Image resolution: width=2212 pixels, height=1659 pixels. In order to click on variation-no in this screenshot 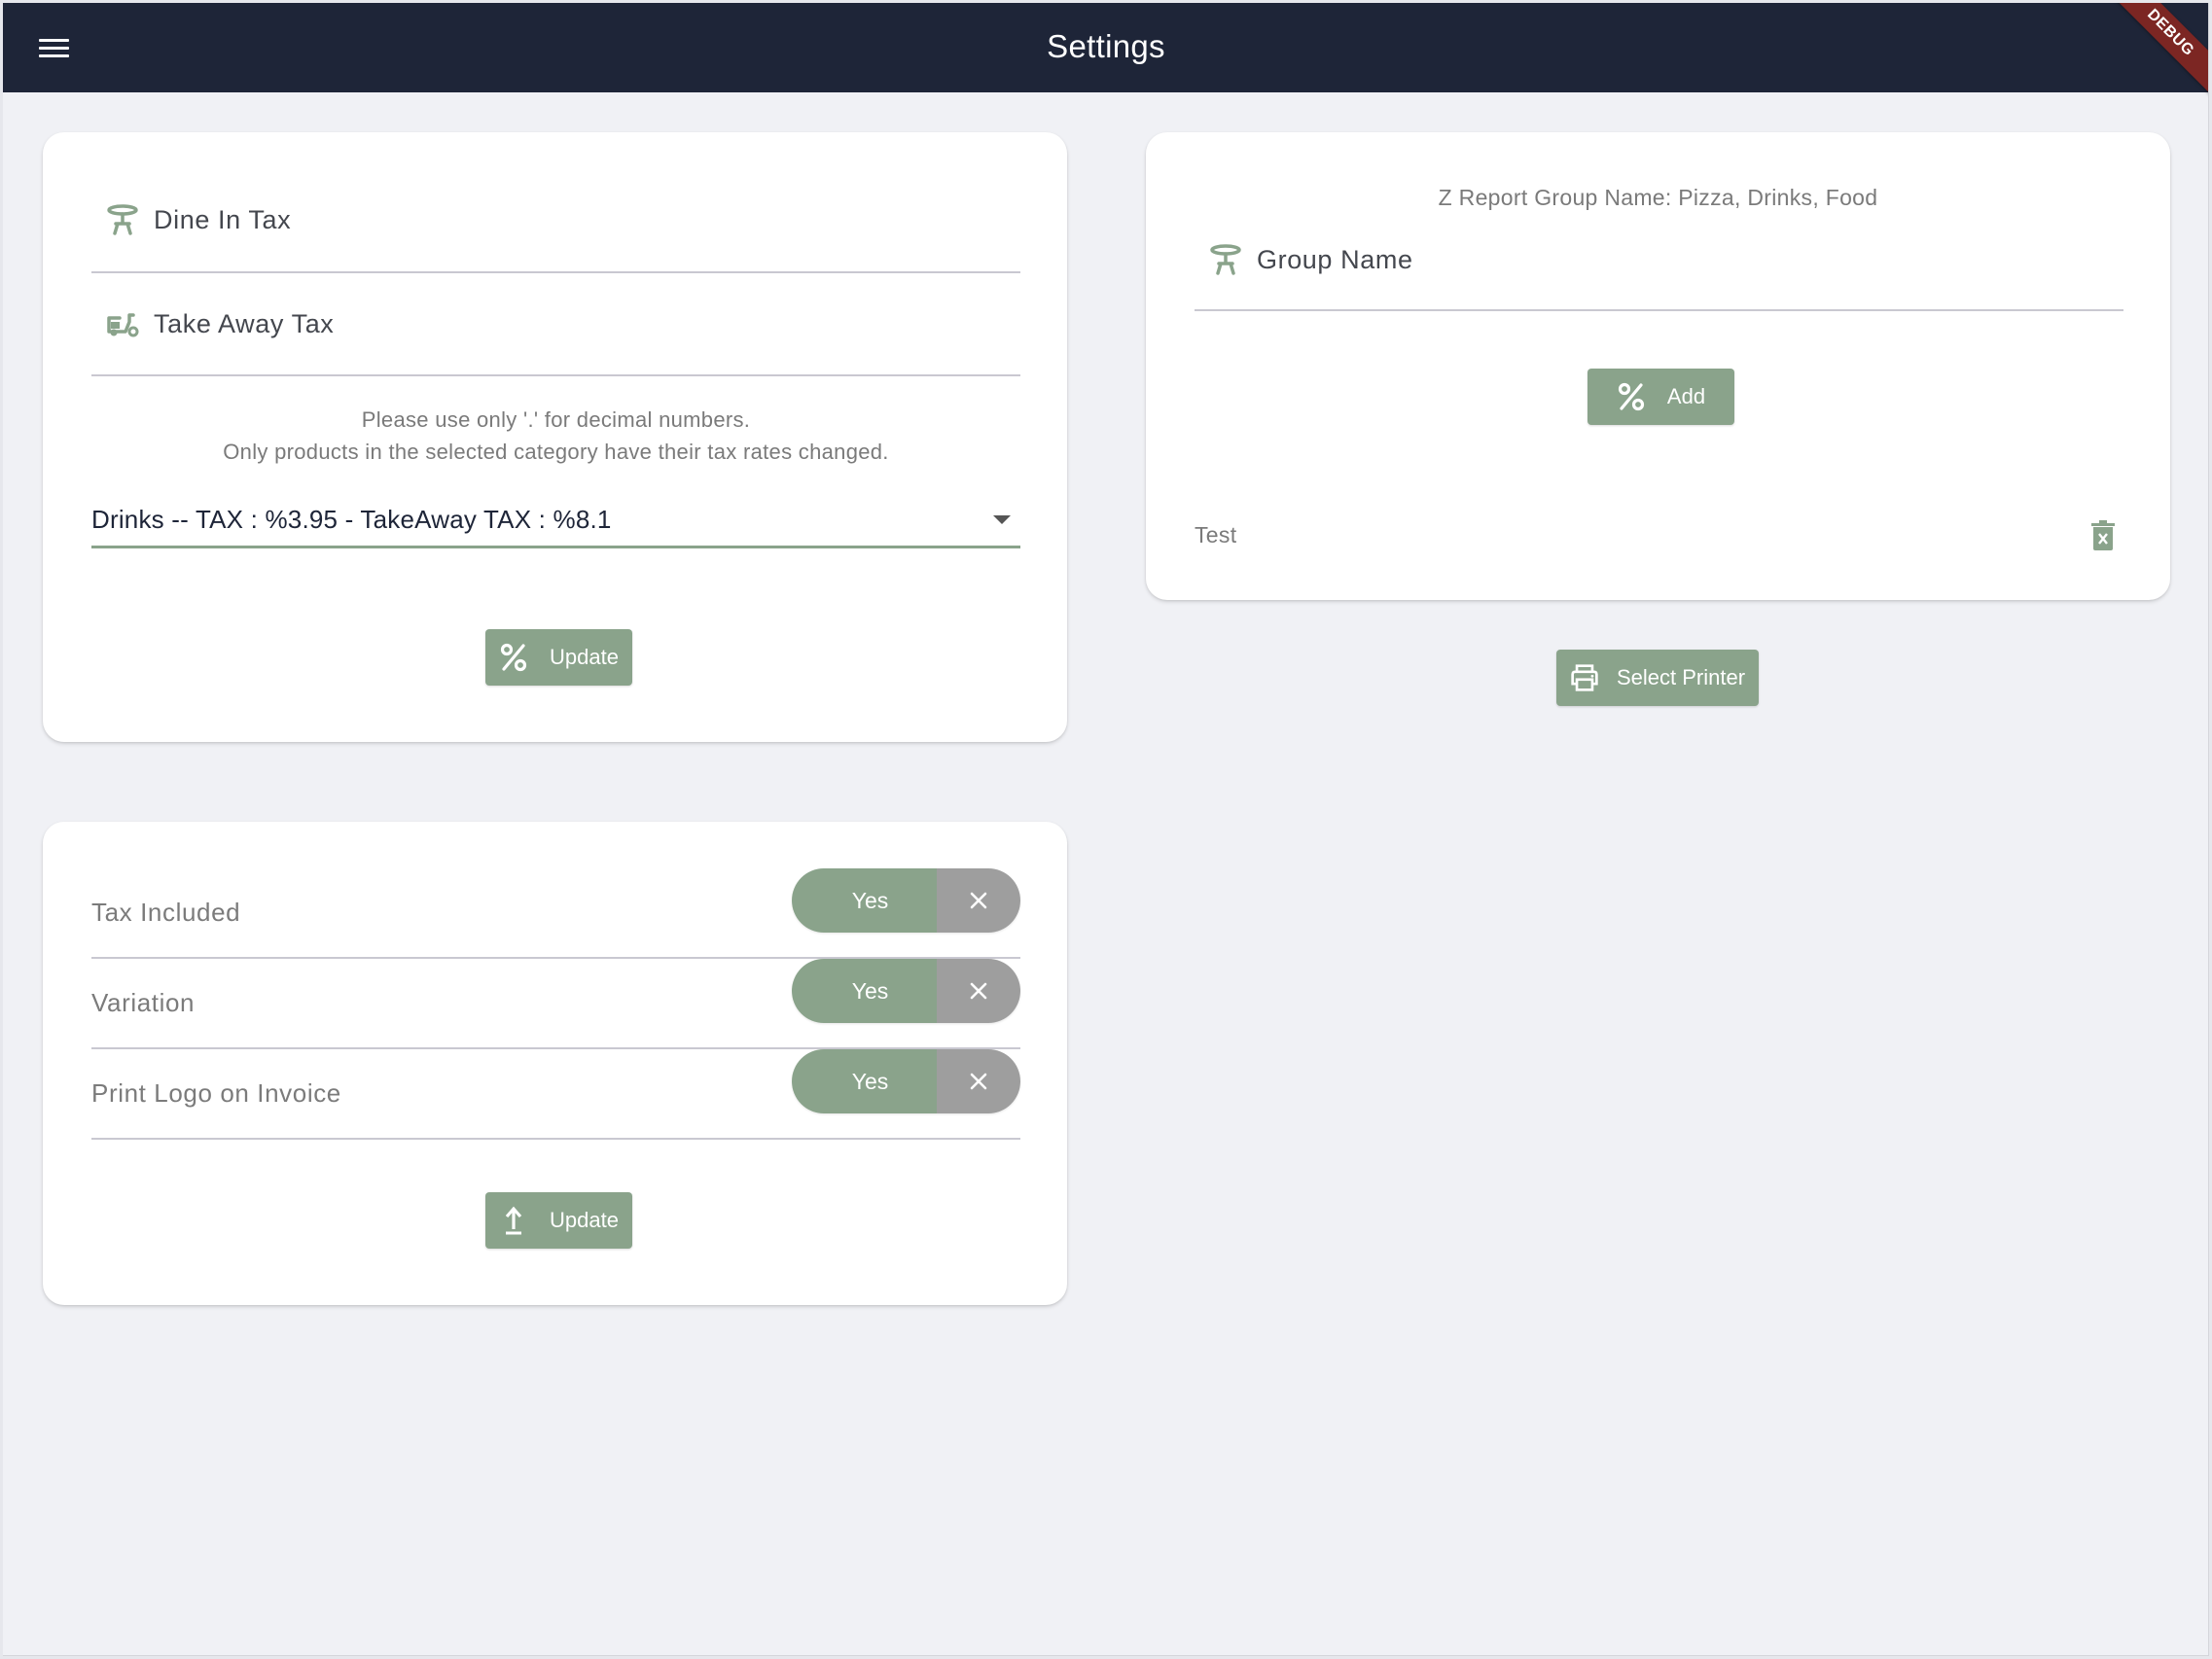, I will do `click(979, 991)`.